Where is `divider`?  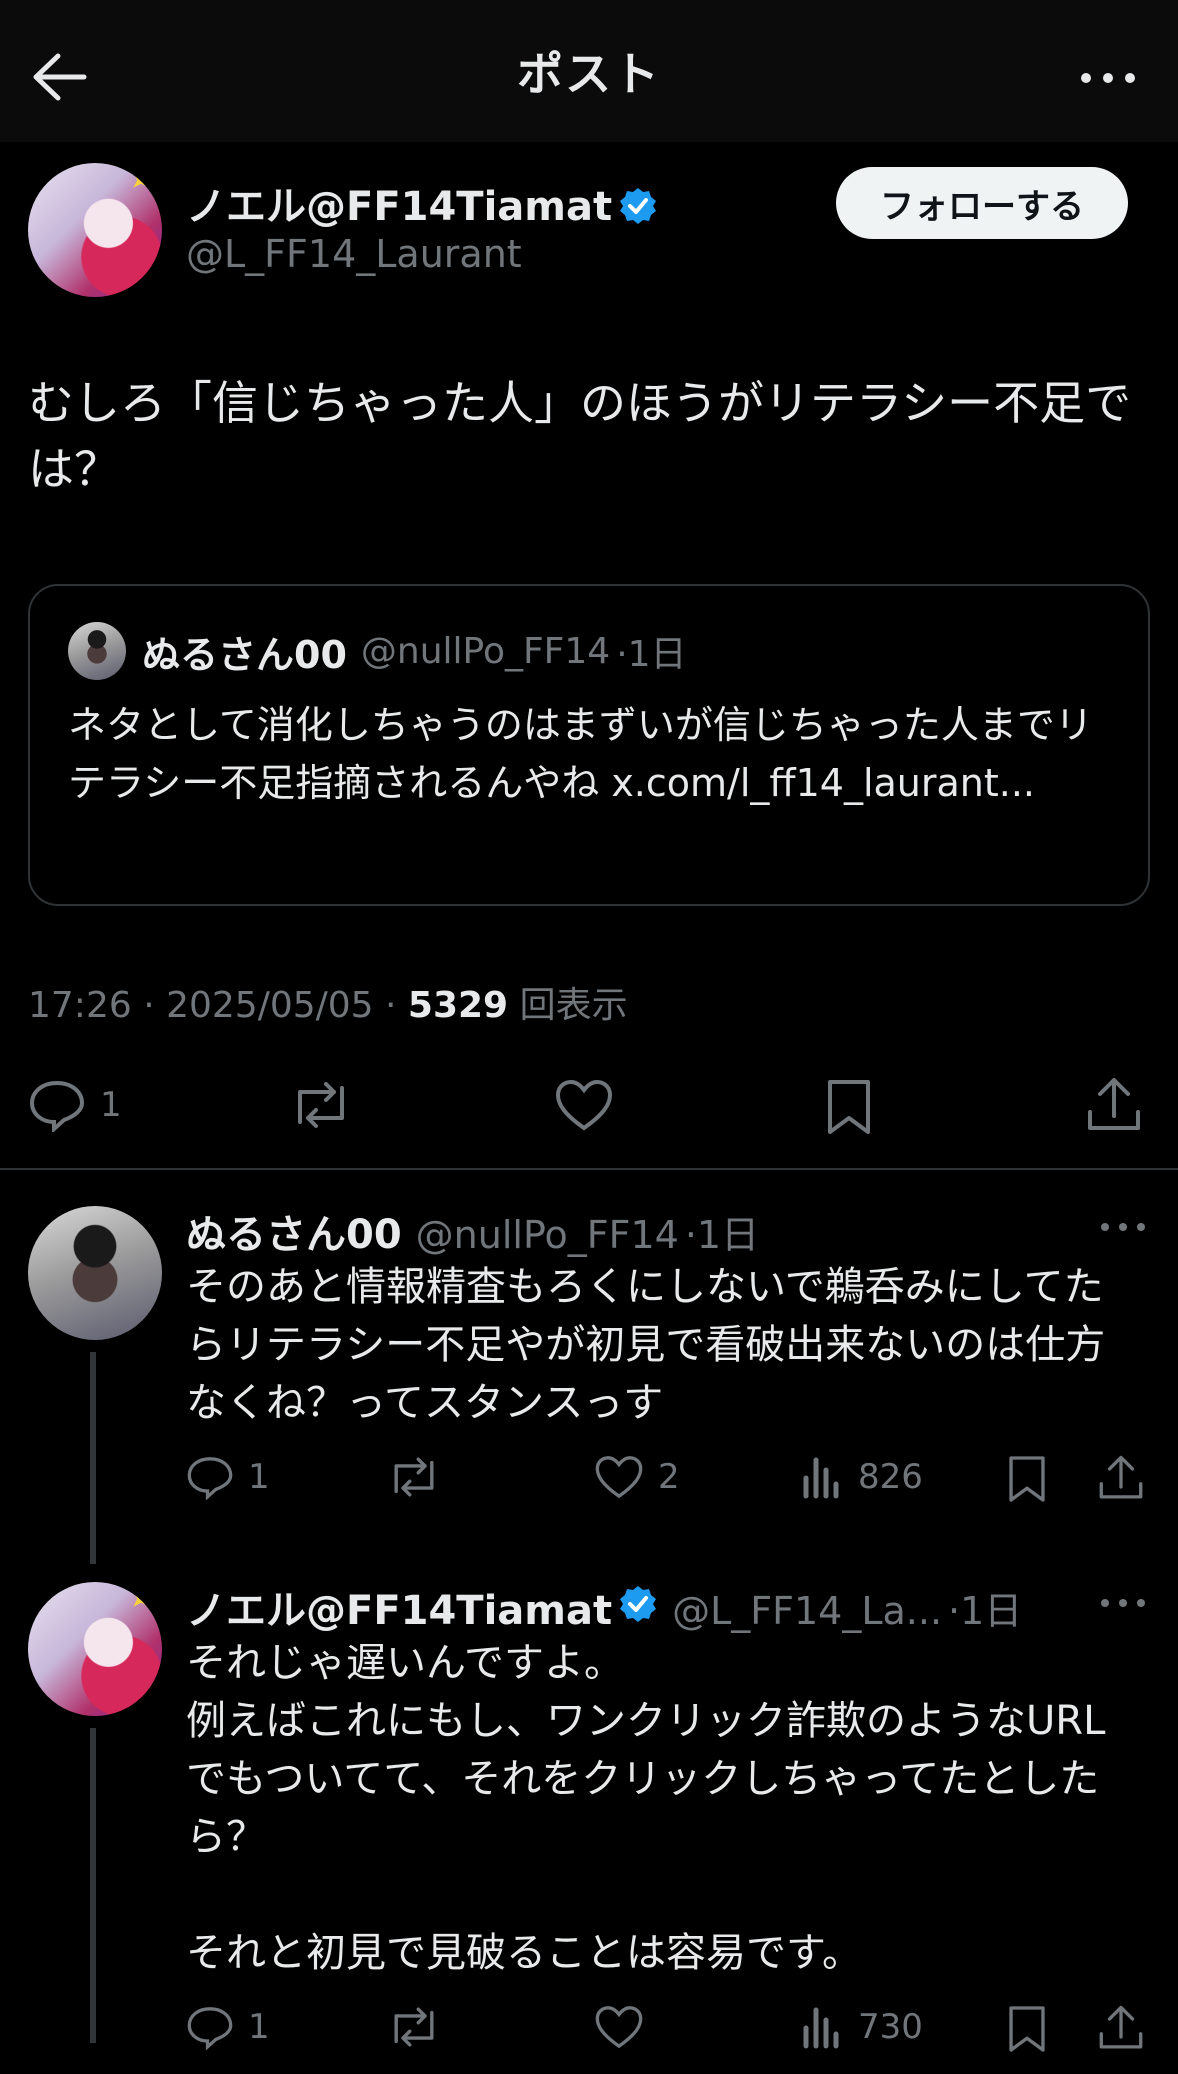
divider is located at coordinates (589, 1169).